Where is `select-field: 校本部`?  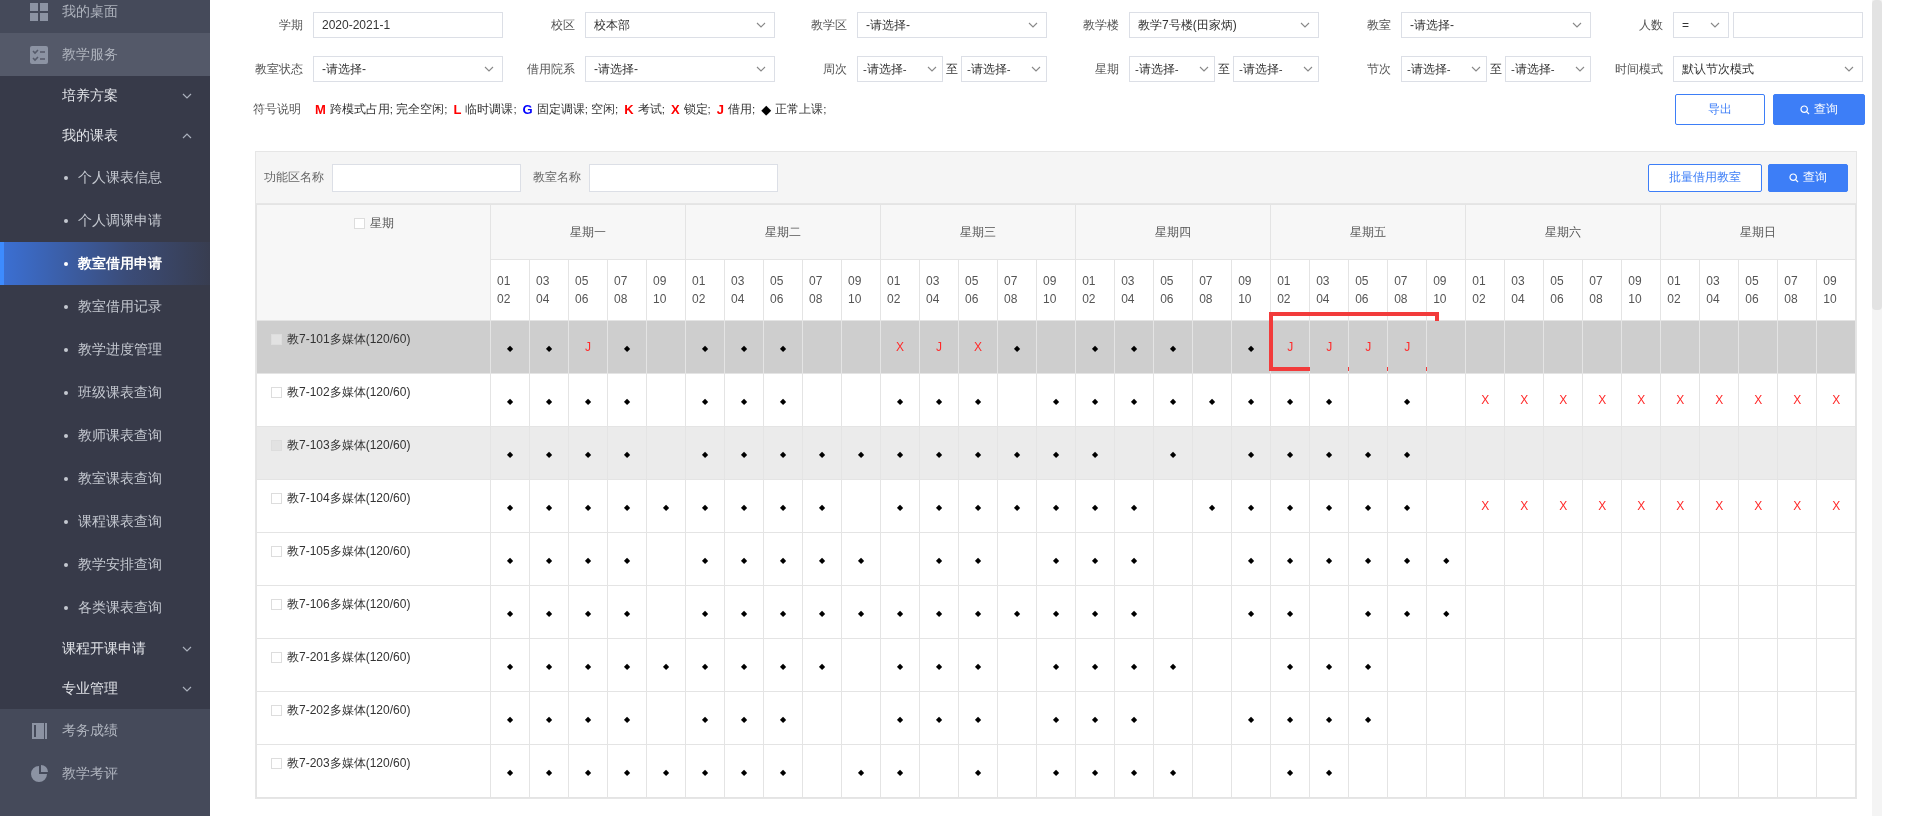 select-field: 校本部 is located at coordinates (680, 25).